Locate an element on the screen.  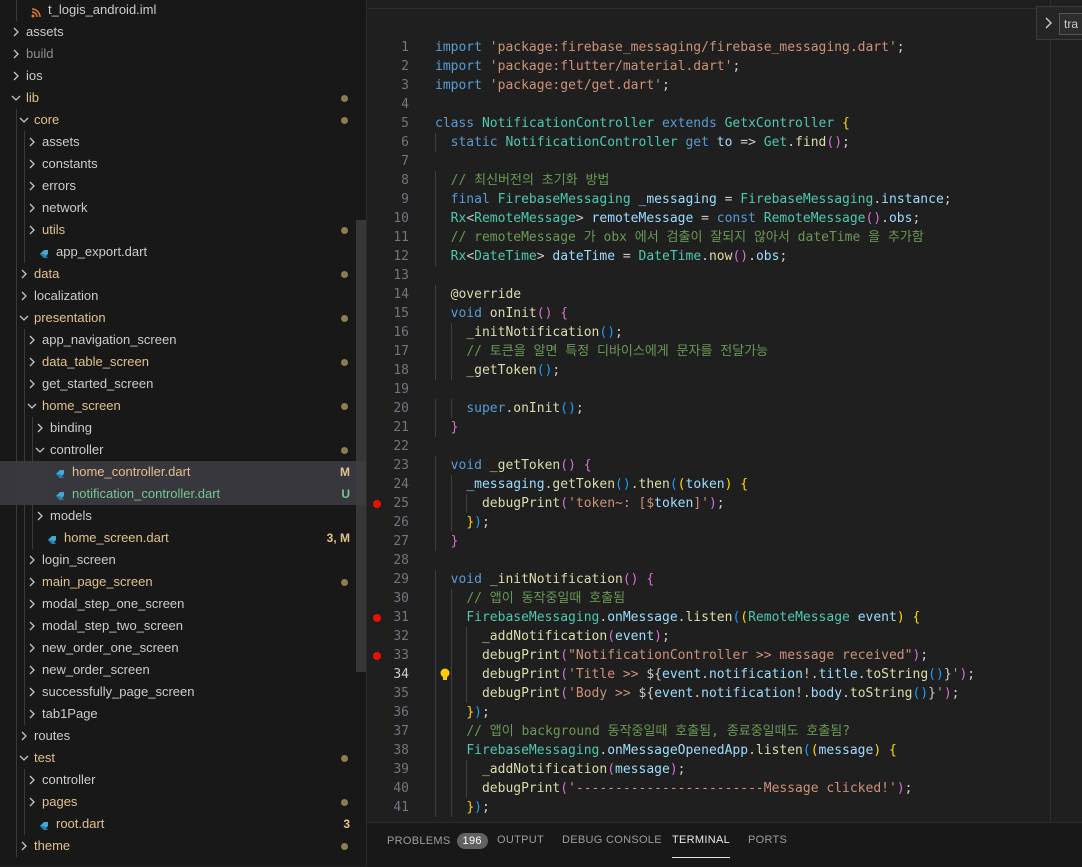
line-number: 39 is located at coordinates (388, 769).